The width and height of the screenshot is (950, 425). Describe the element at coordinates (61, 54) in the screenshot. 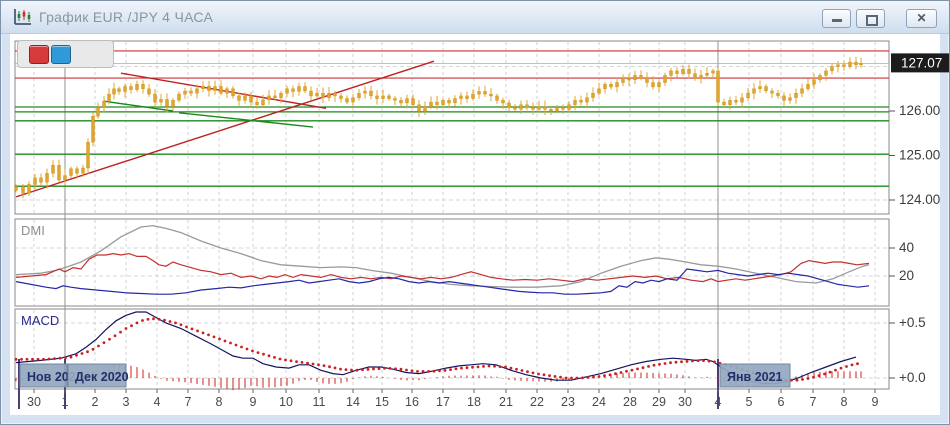

I see `blue-marker-button` at that location.